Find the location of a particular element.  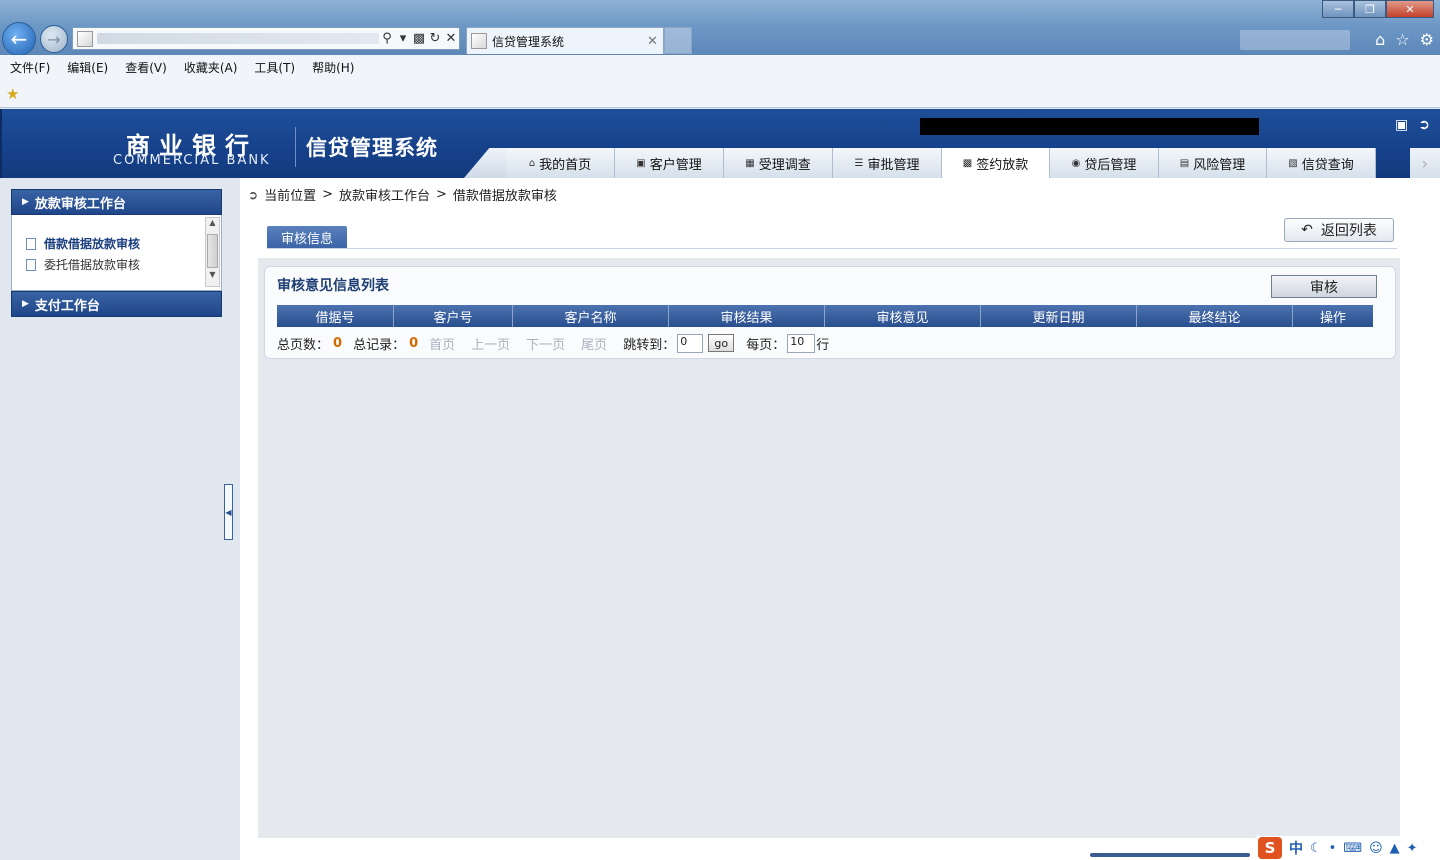

sidebar-section-loan-audit: ▶ 放款审核工作台 is located at coordinates (116, 202).